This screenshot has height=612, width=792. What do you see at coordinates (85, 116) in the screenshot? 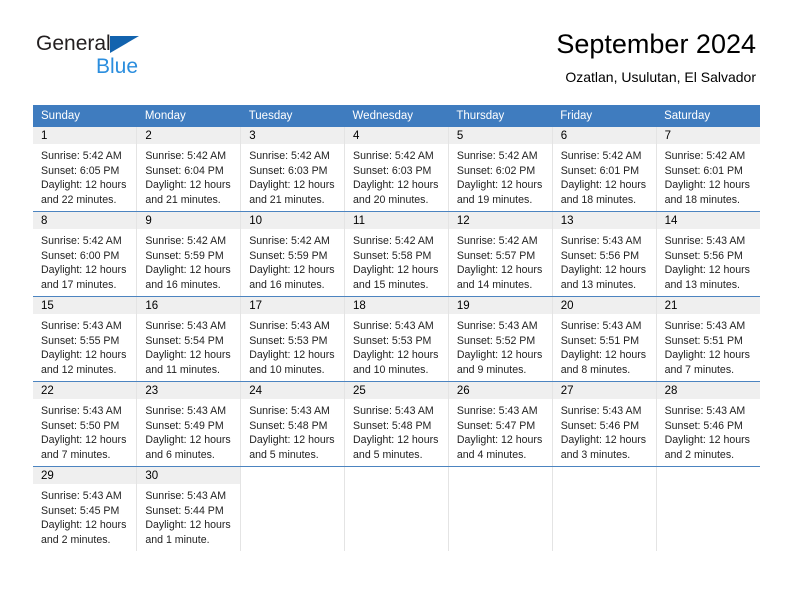
I see `weekday-header-sunday: Sunday` at bounding box center [85, 116].